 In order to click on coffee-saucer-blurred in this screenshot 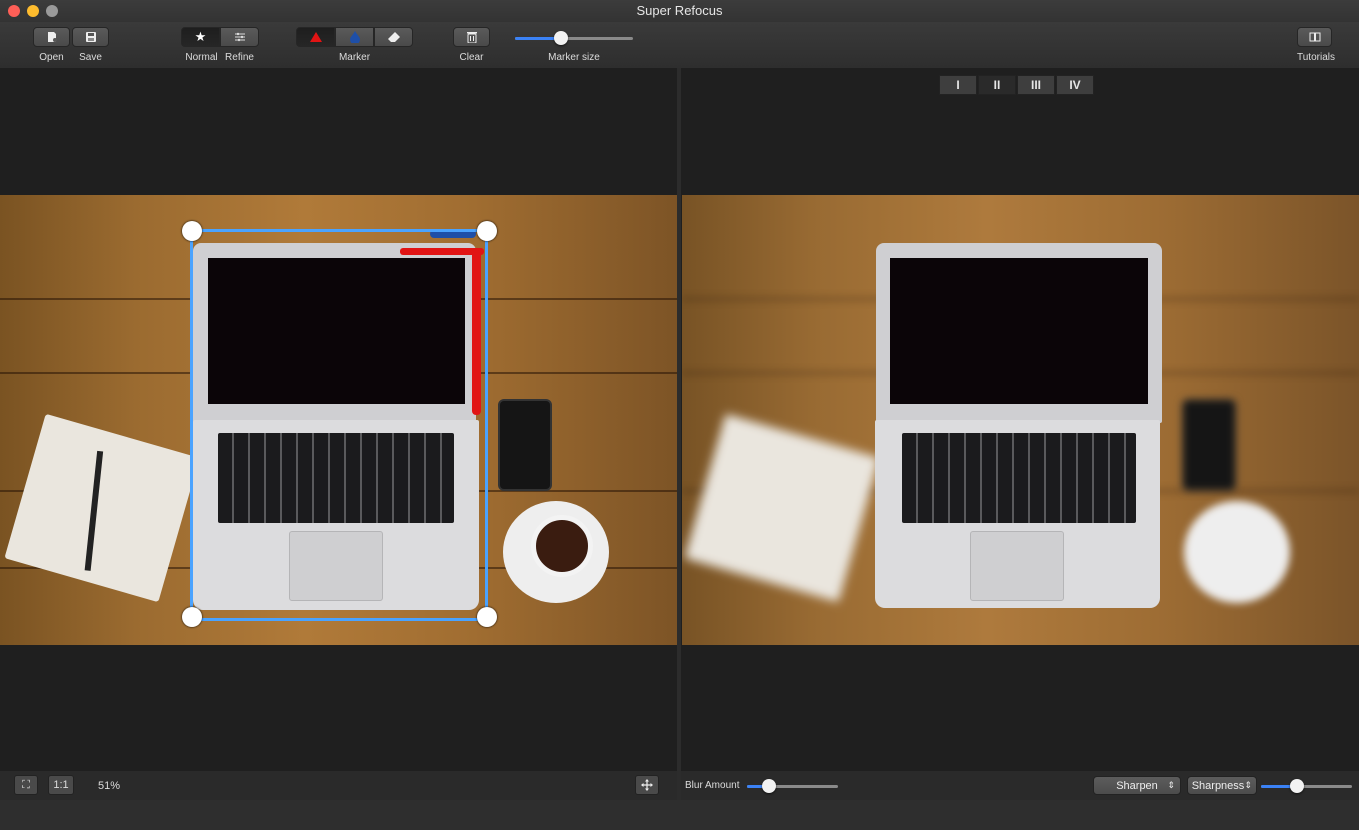, I will do `click(1237, 552)`.